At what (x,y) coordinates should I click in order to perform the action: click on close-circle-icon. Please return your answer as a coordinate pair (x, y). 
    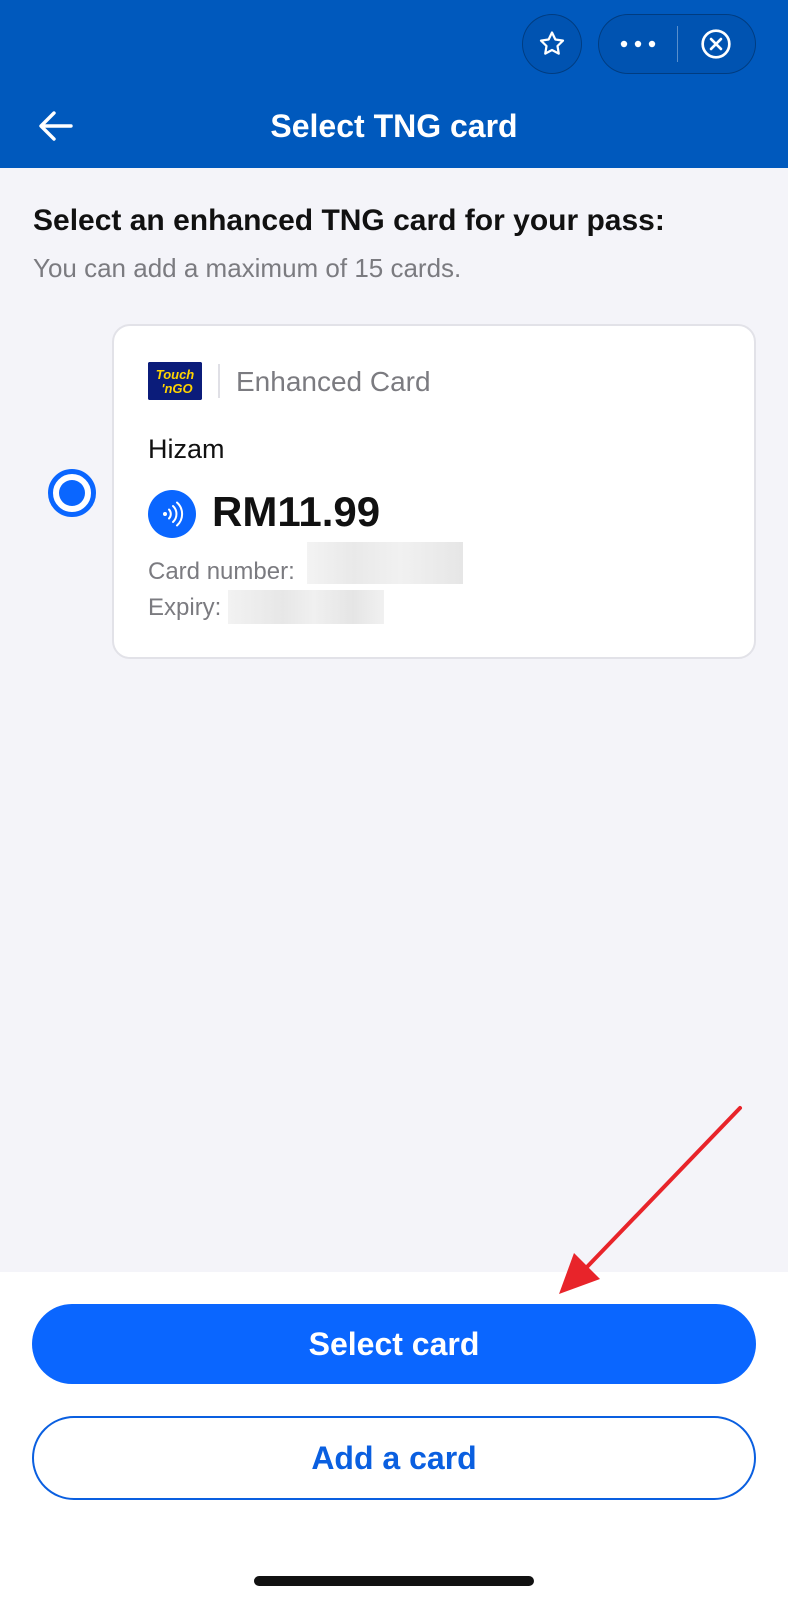
    Looking at the image, I should click on (716, 44).